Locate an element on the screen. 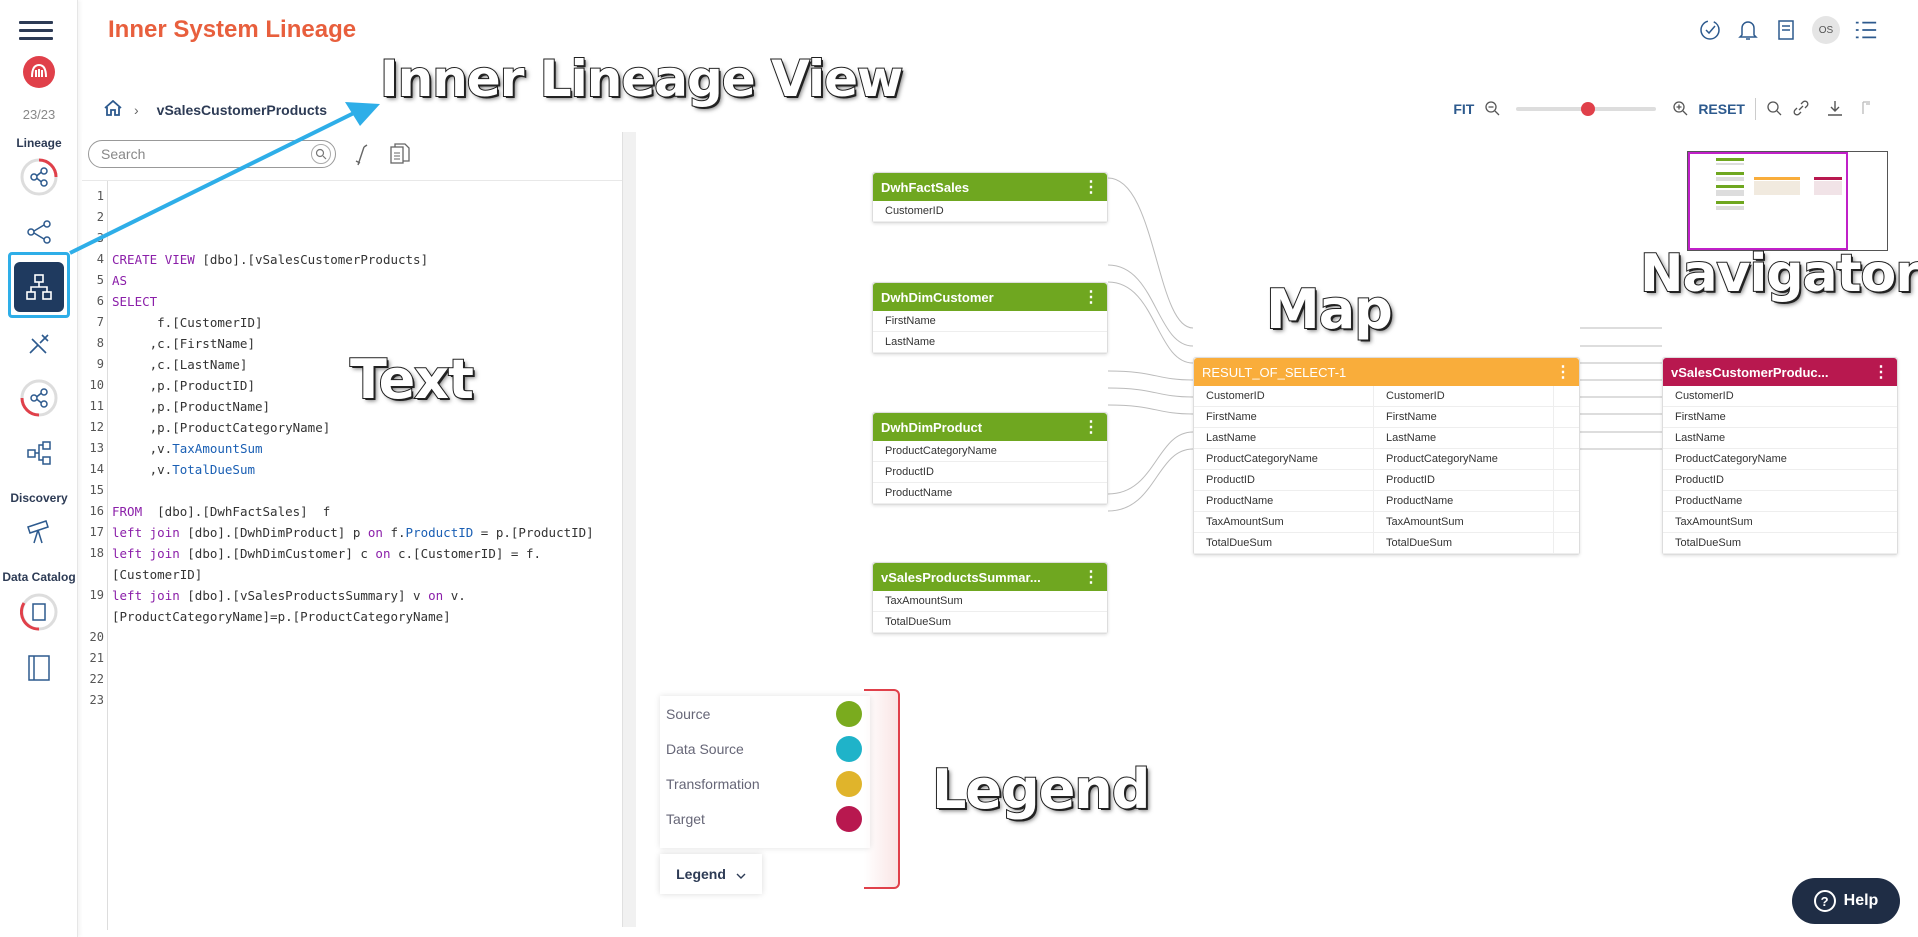  book-icon is located at coordinates (39, 668).